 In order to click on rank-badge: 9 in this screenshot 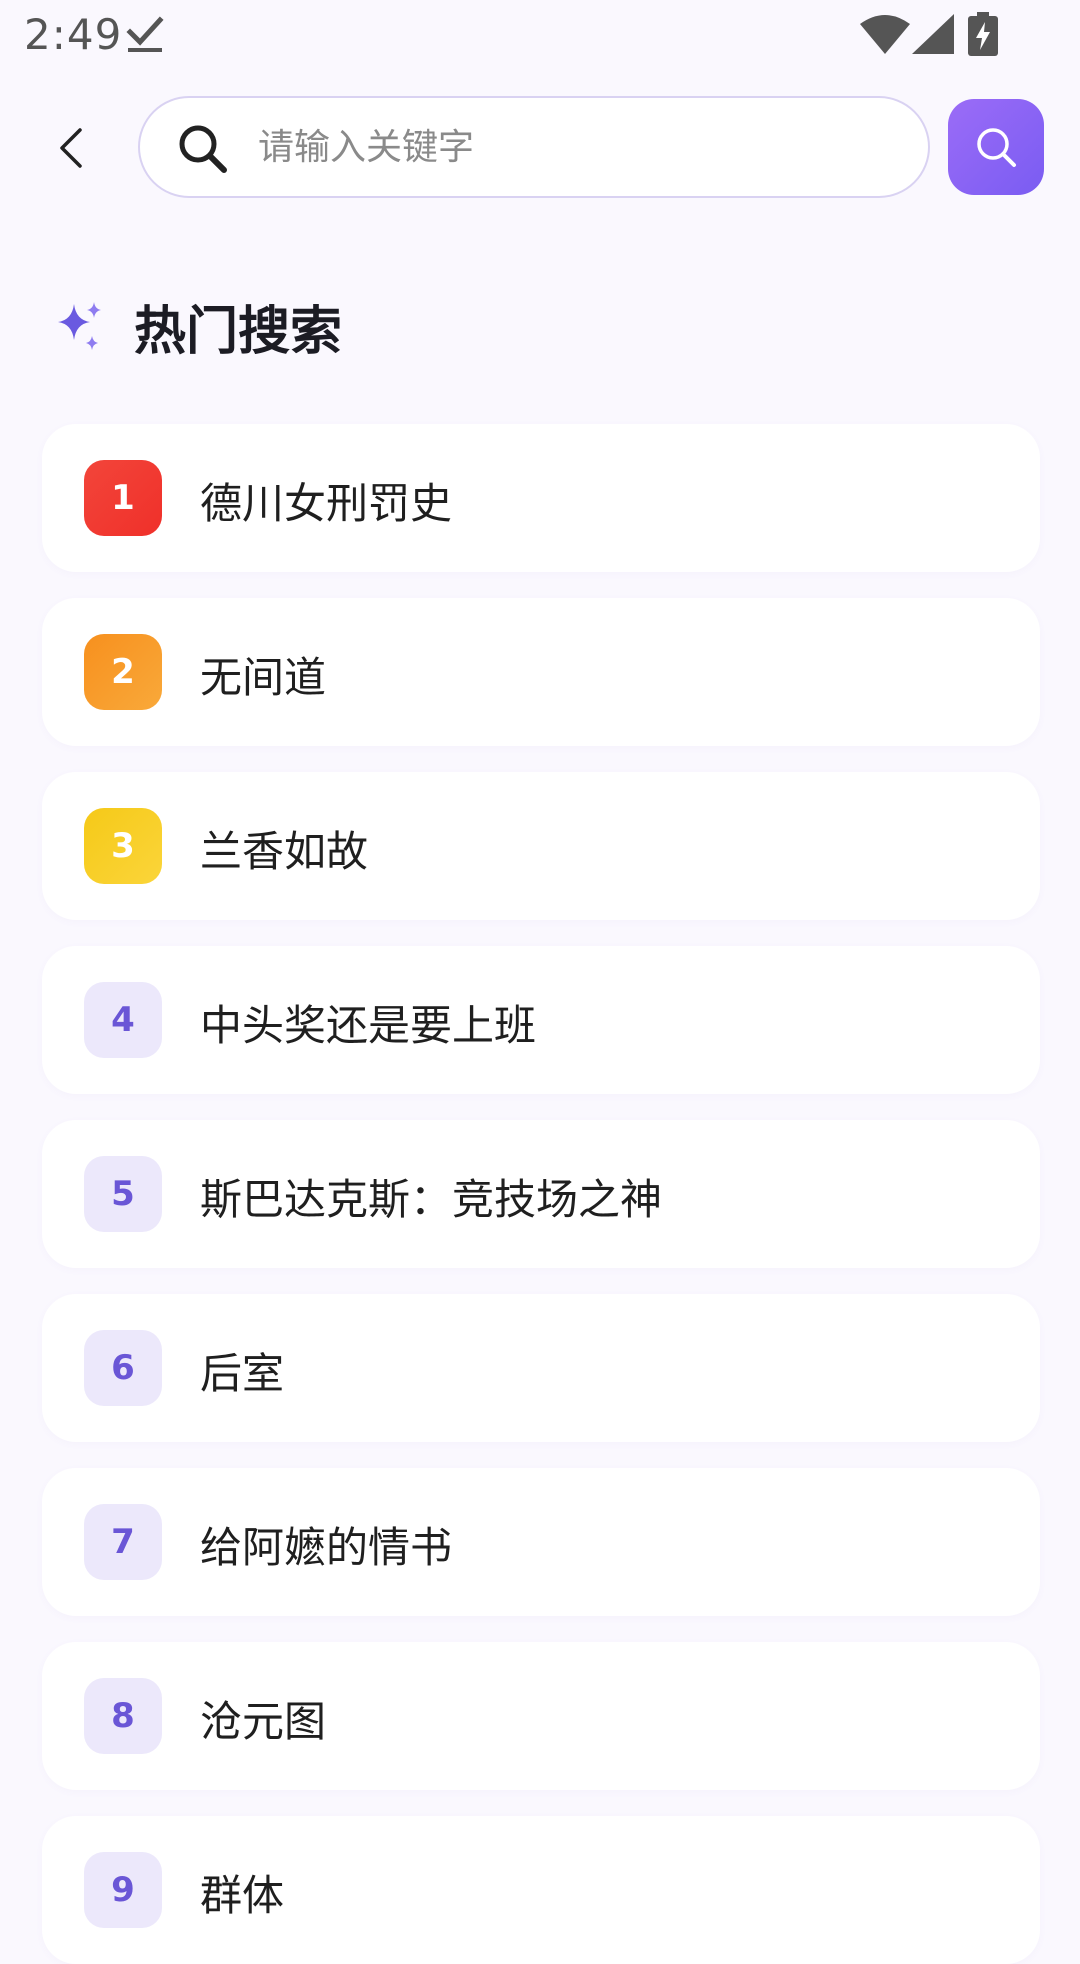, I will do `click(123, 1890)`.